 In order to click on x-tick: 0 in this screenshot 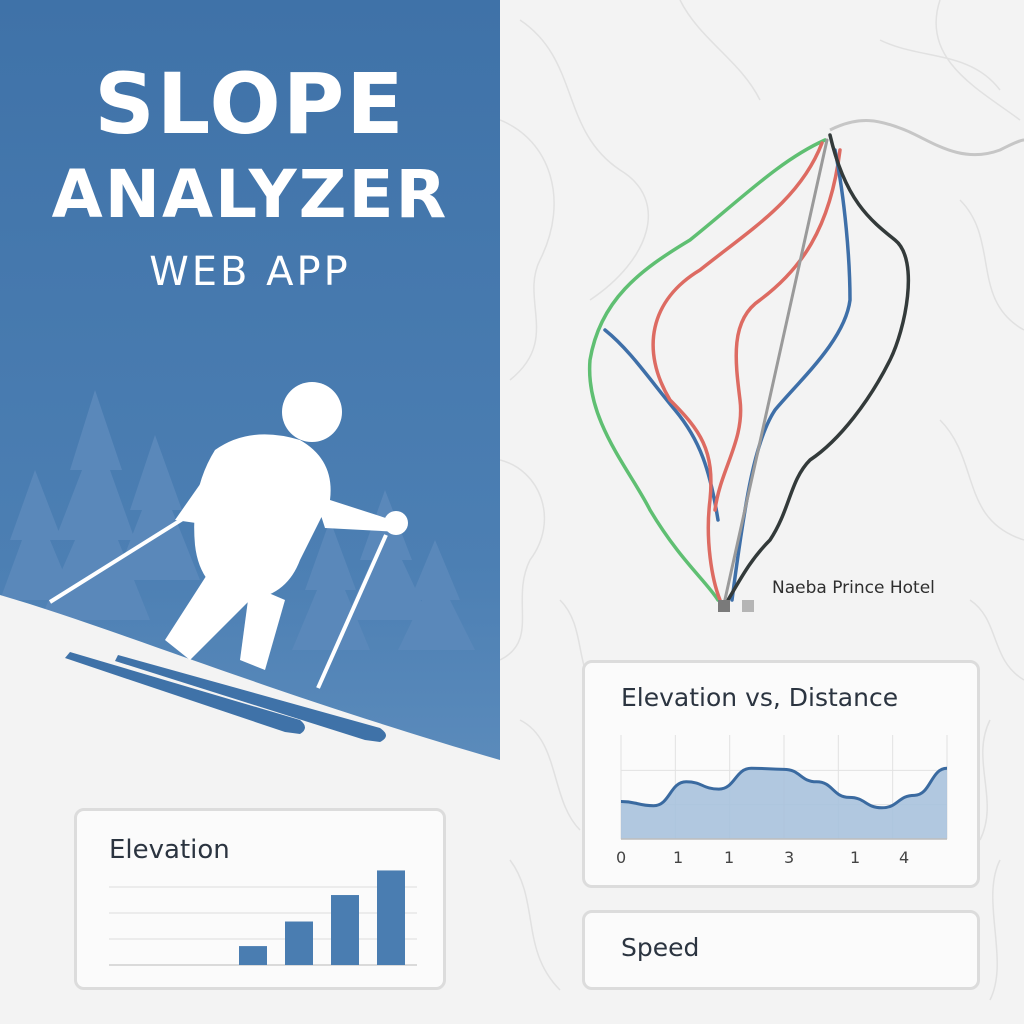, I will do `click(621, 857)`.